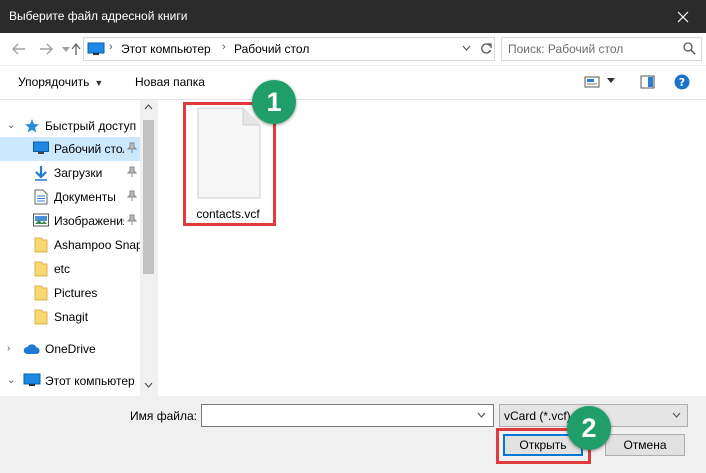 The image size is (706, 473). I want to click on nav-item-snagit: Snagit, so click(70, 317).